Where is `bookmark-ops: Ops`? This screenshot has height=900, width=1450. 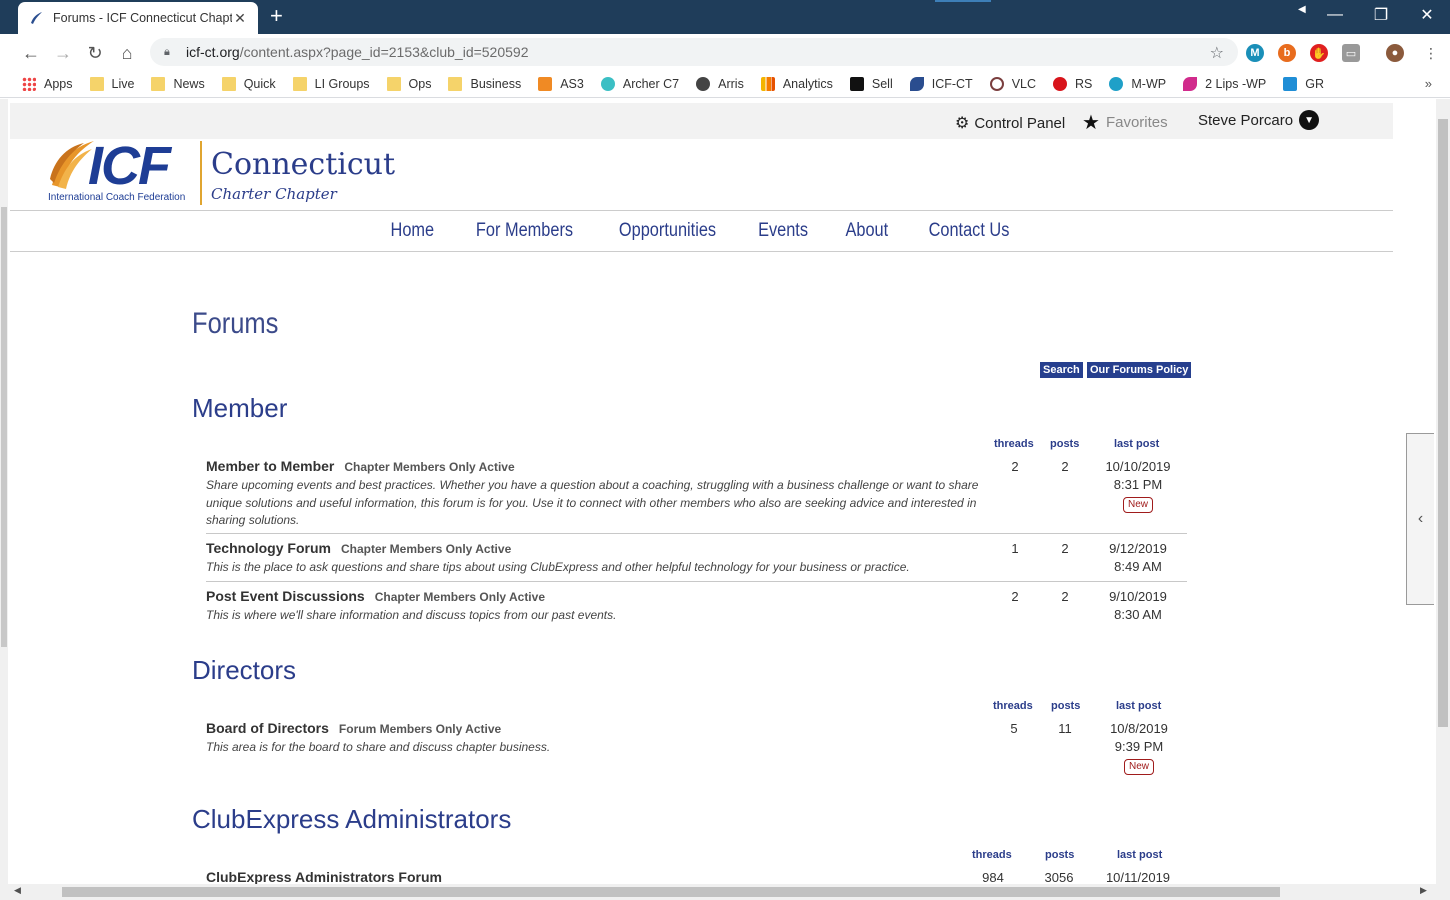 bookmark-ops: Ops is located at coordinates (408, 83).